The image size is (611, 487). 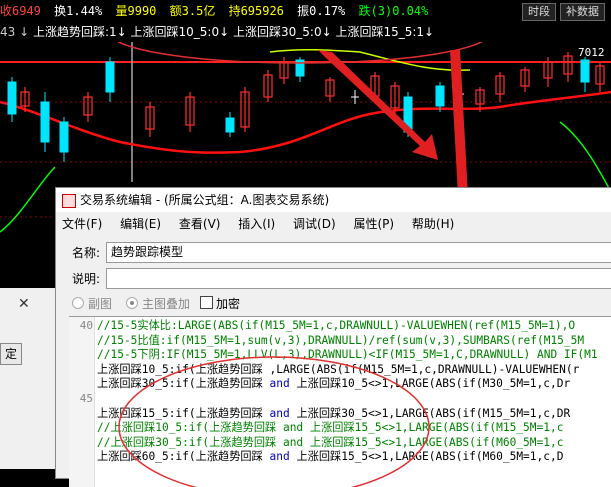 What do you see at coordinates (373, 224) in the screenshot?
I see `menu-properties: 属性(P)` at bounding box center [373, 224].